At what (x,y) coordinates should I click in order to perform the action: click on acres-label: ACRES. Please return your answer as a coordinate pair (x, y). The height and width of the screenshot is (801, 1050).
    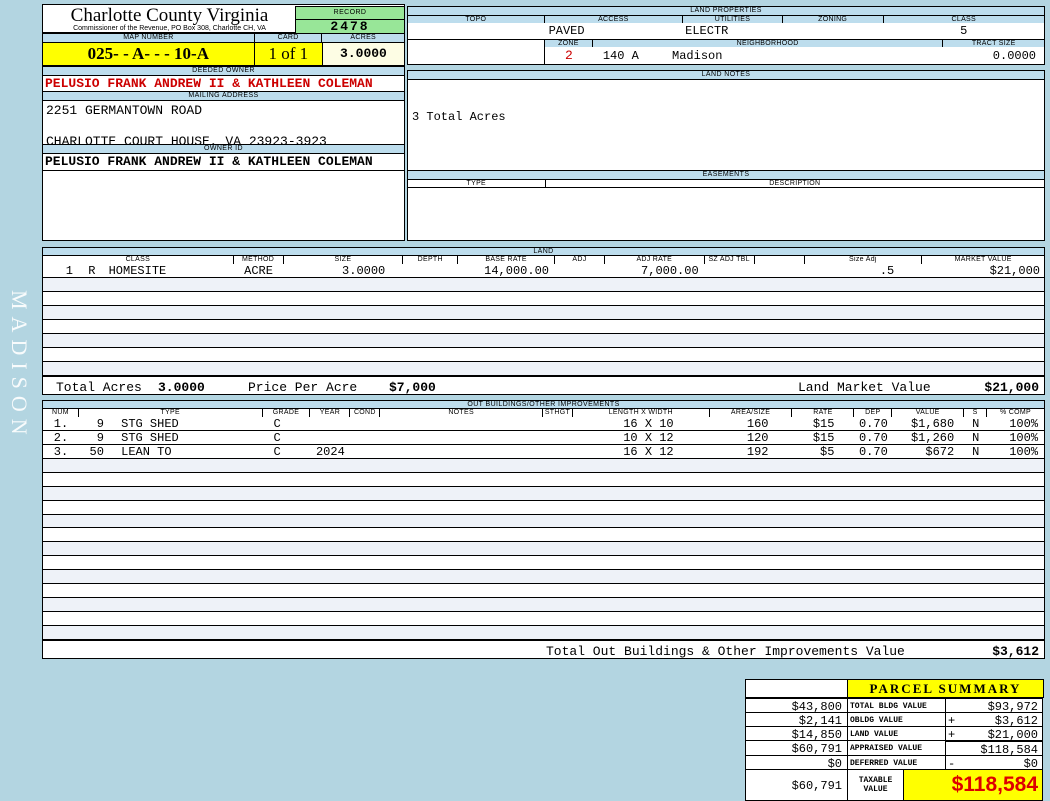
    Looking at the image, I should click on (363, 38).